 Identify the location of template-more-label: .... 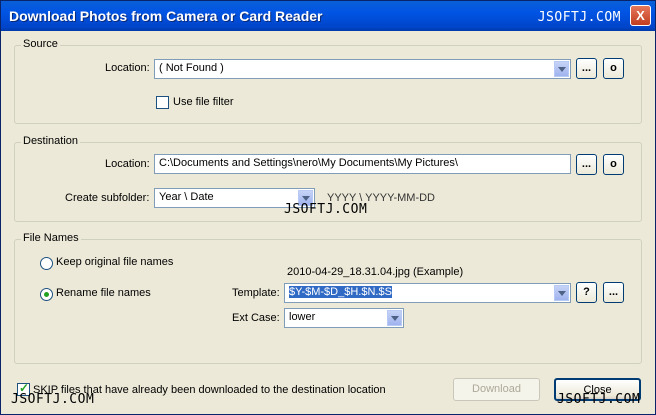
(613, 292).